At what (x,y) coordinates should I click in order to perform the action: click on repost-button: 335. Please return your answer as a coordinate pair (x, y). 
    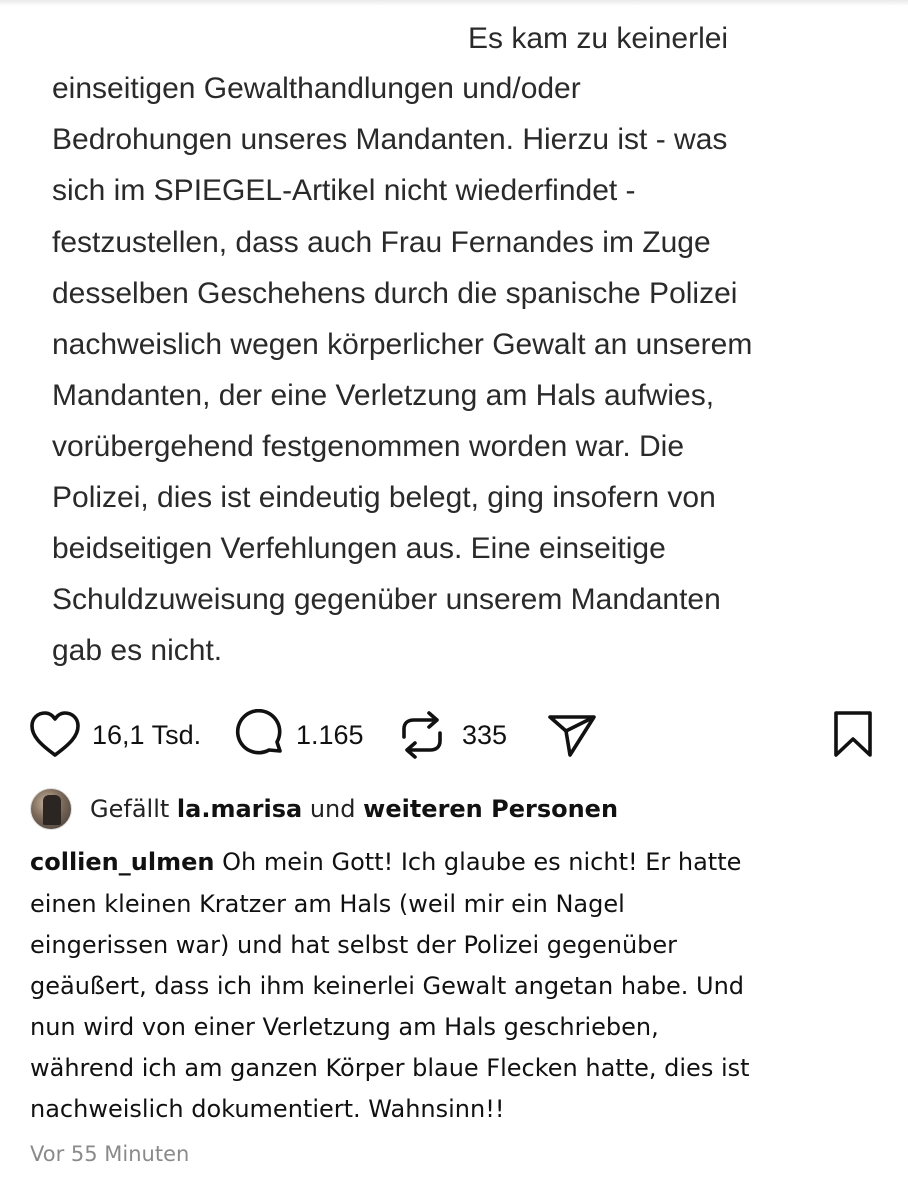
    Looking at the image, I should click on (452, 735).